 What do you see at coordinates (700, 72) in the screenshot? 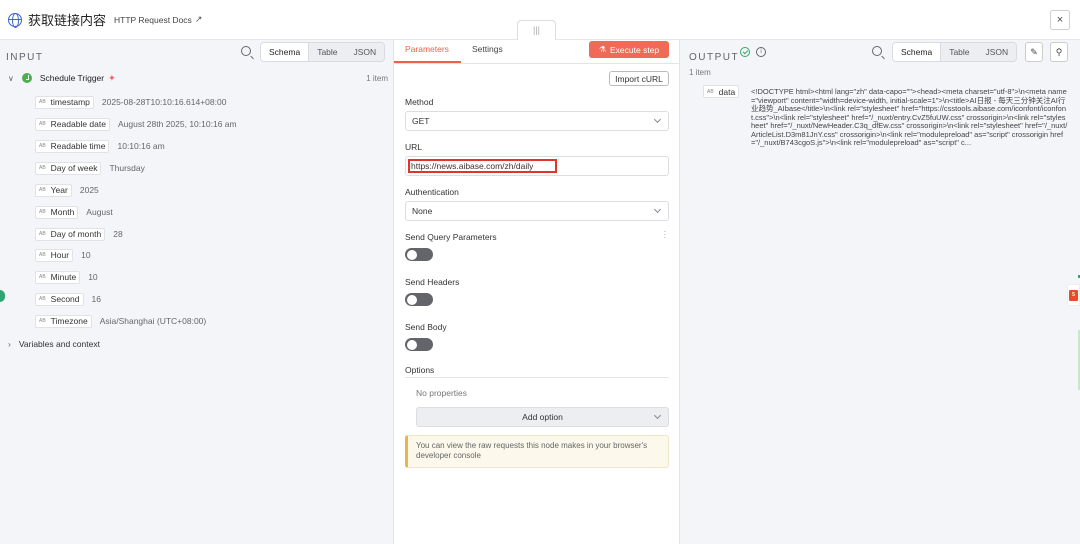
I see `output-item-count: 1 item` at bounding box center [700, 72].